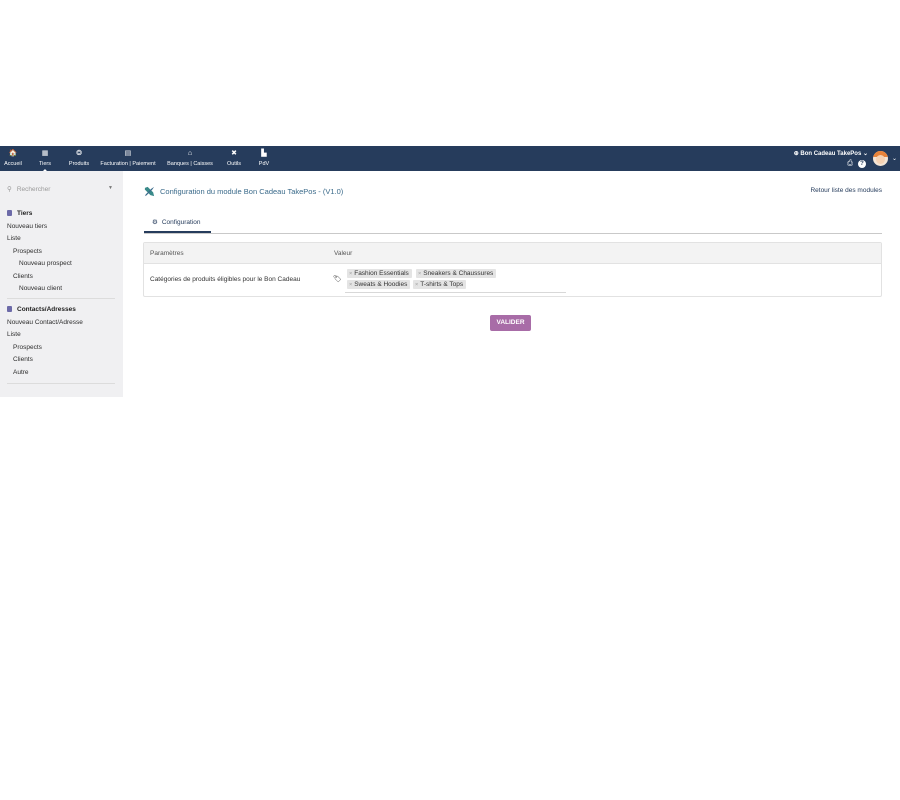 This screenshot has width=900, height=800. Describe the element at coordinates (343, 253) in the screenshot. I see `column-header-value: Valeur` at that location.